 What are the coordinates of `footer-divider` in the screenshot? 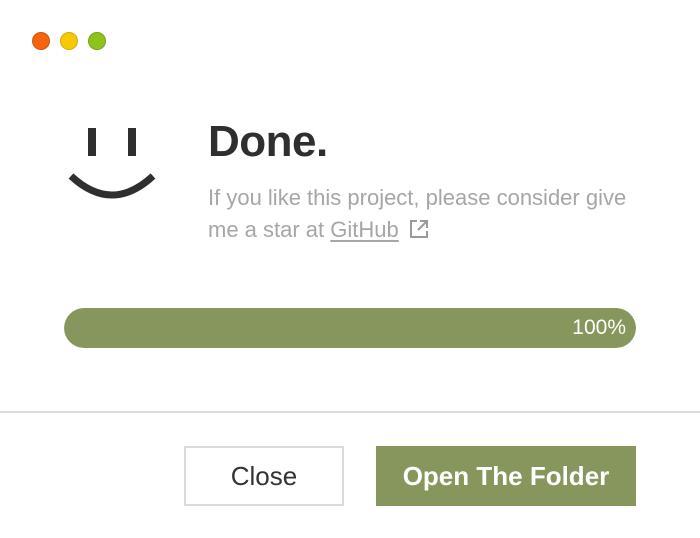 It's located at (350, 412).